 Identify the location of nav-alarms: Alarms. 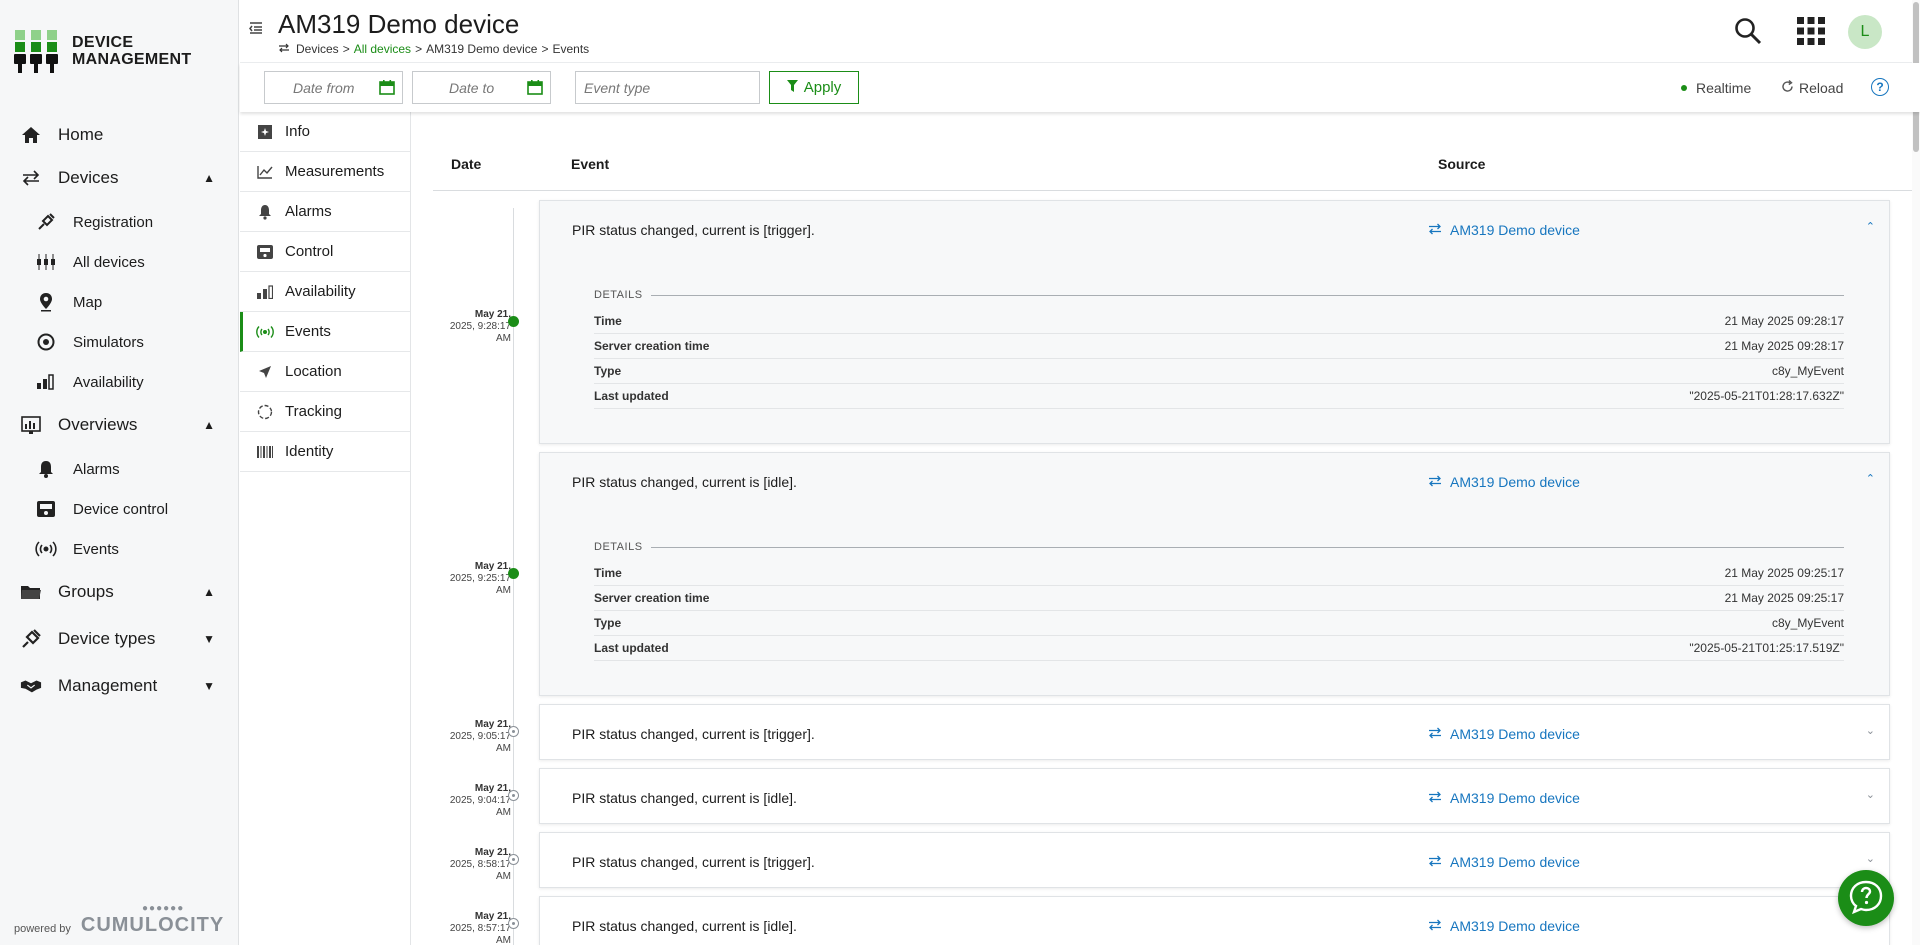
(119, 469).